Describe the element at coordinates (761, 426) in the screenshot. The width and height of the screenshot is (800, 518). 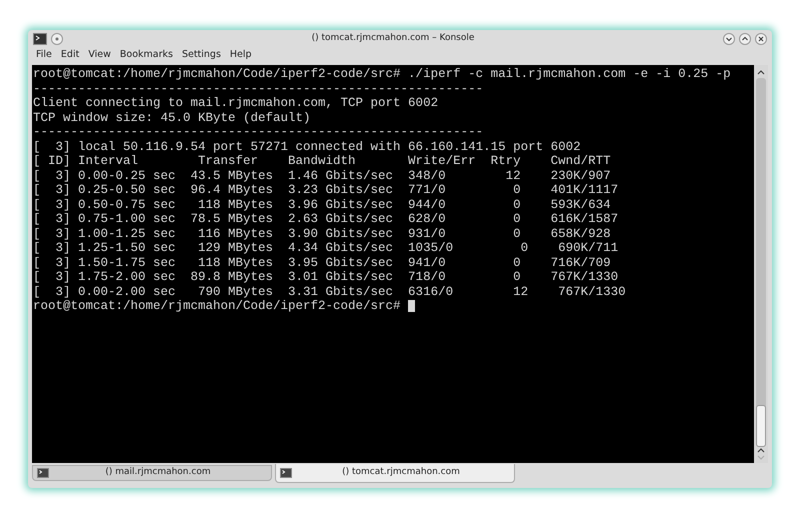
I see `scrollbar-thumb` at that location.